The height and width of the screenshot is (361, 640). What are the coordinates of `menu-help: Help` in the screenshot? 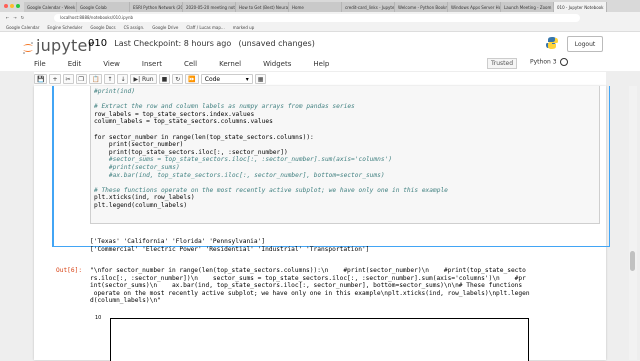 It's located at (321, 64).